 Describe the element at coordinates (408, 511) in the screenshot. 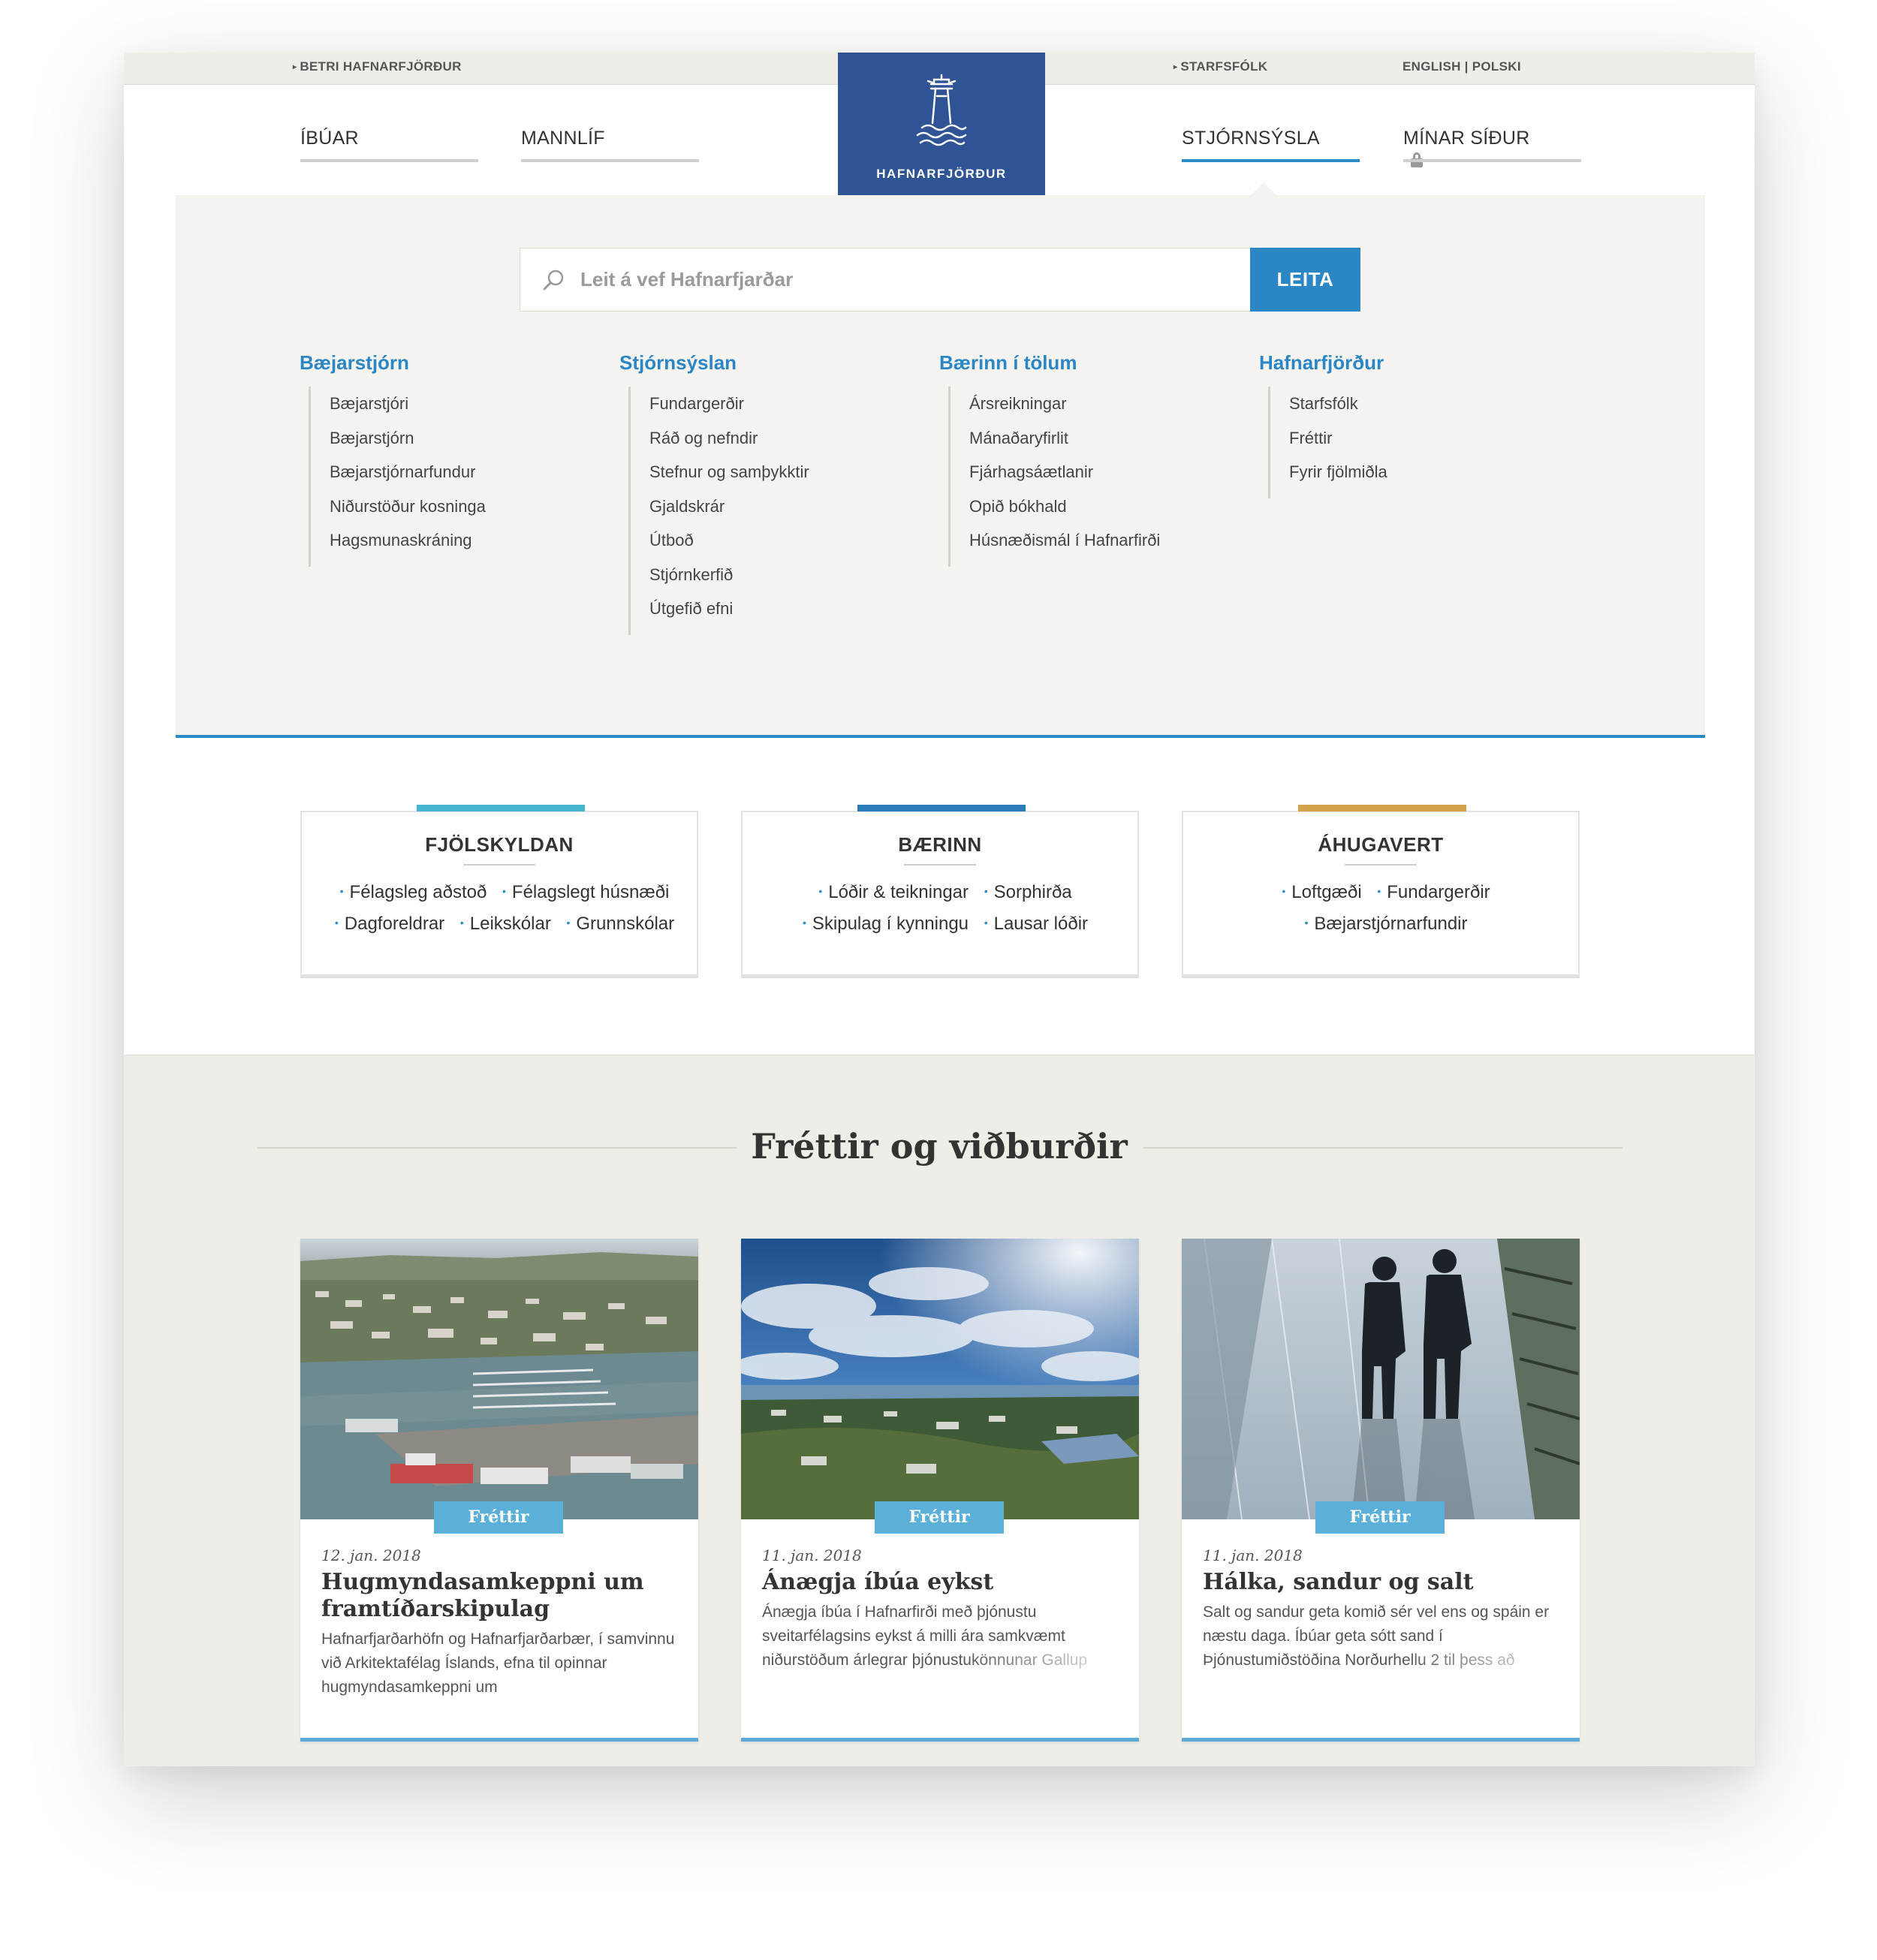

I see `menu-link: Niðurstöður kosninga` at that location.